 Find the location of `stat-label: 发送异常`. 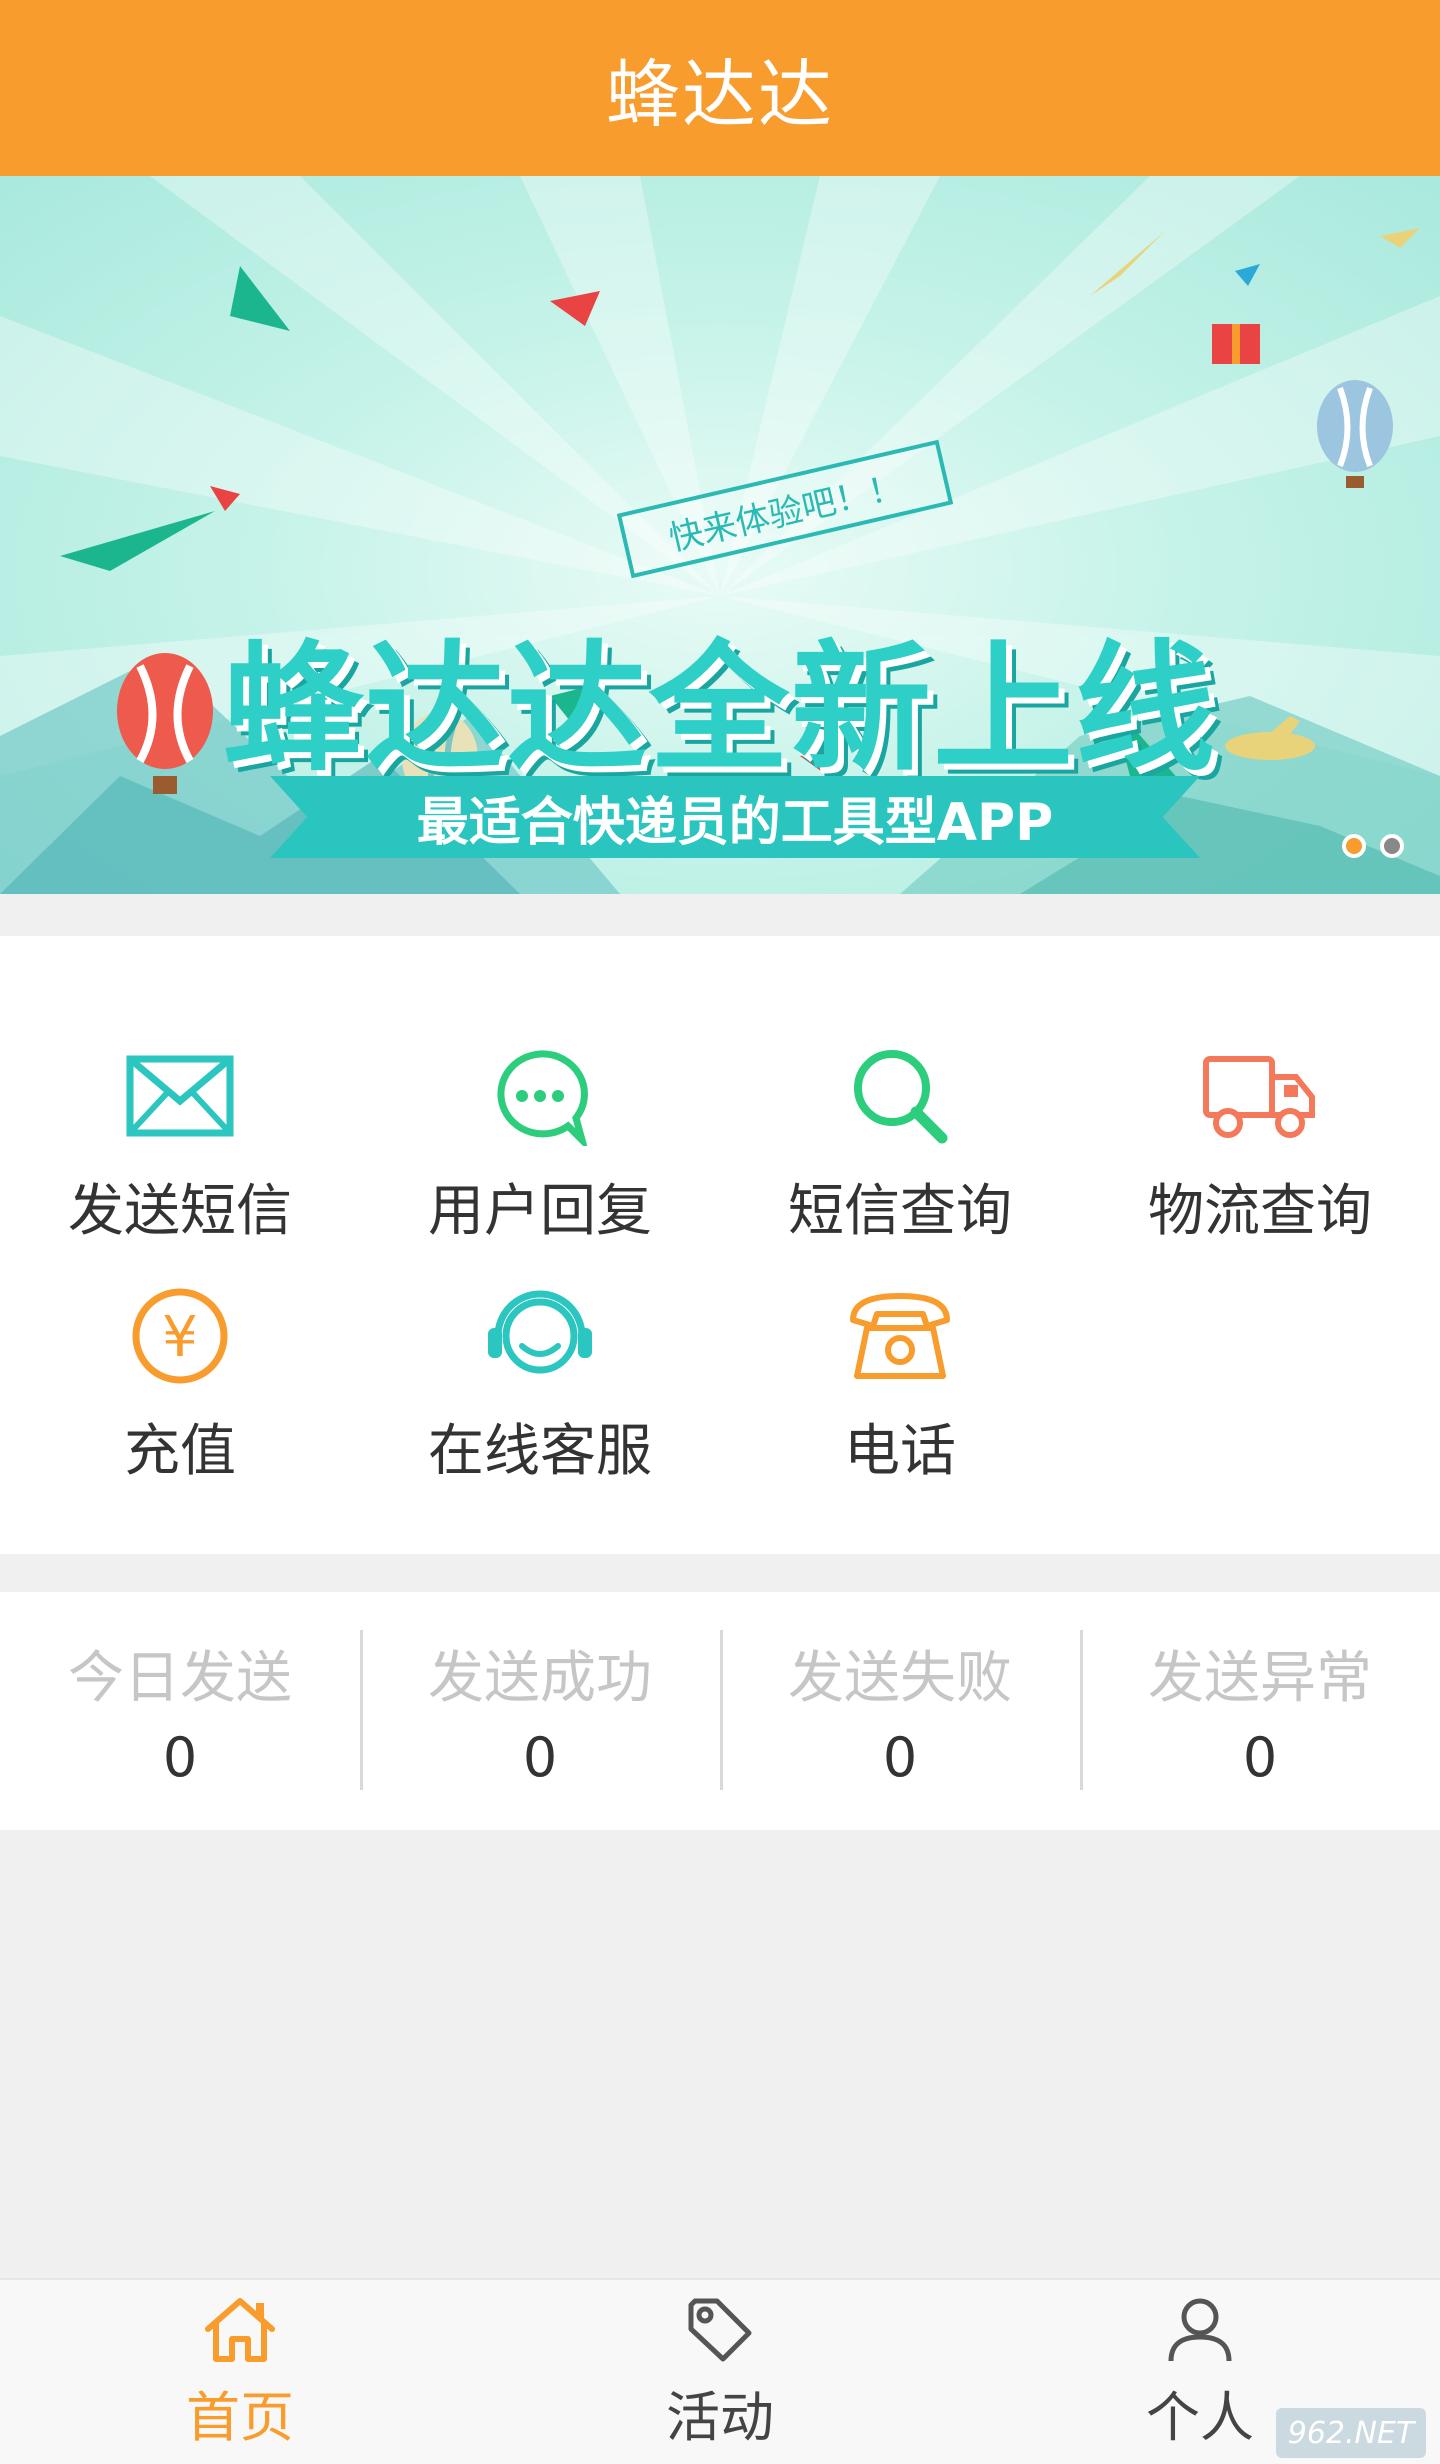

stat-label: 发送异常 is located at coordinates (1260, 1678).